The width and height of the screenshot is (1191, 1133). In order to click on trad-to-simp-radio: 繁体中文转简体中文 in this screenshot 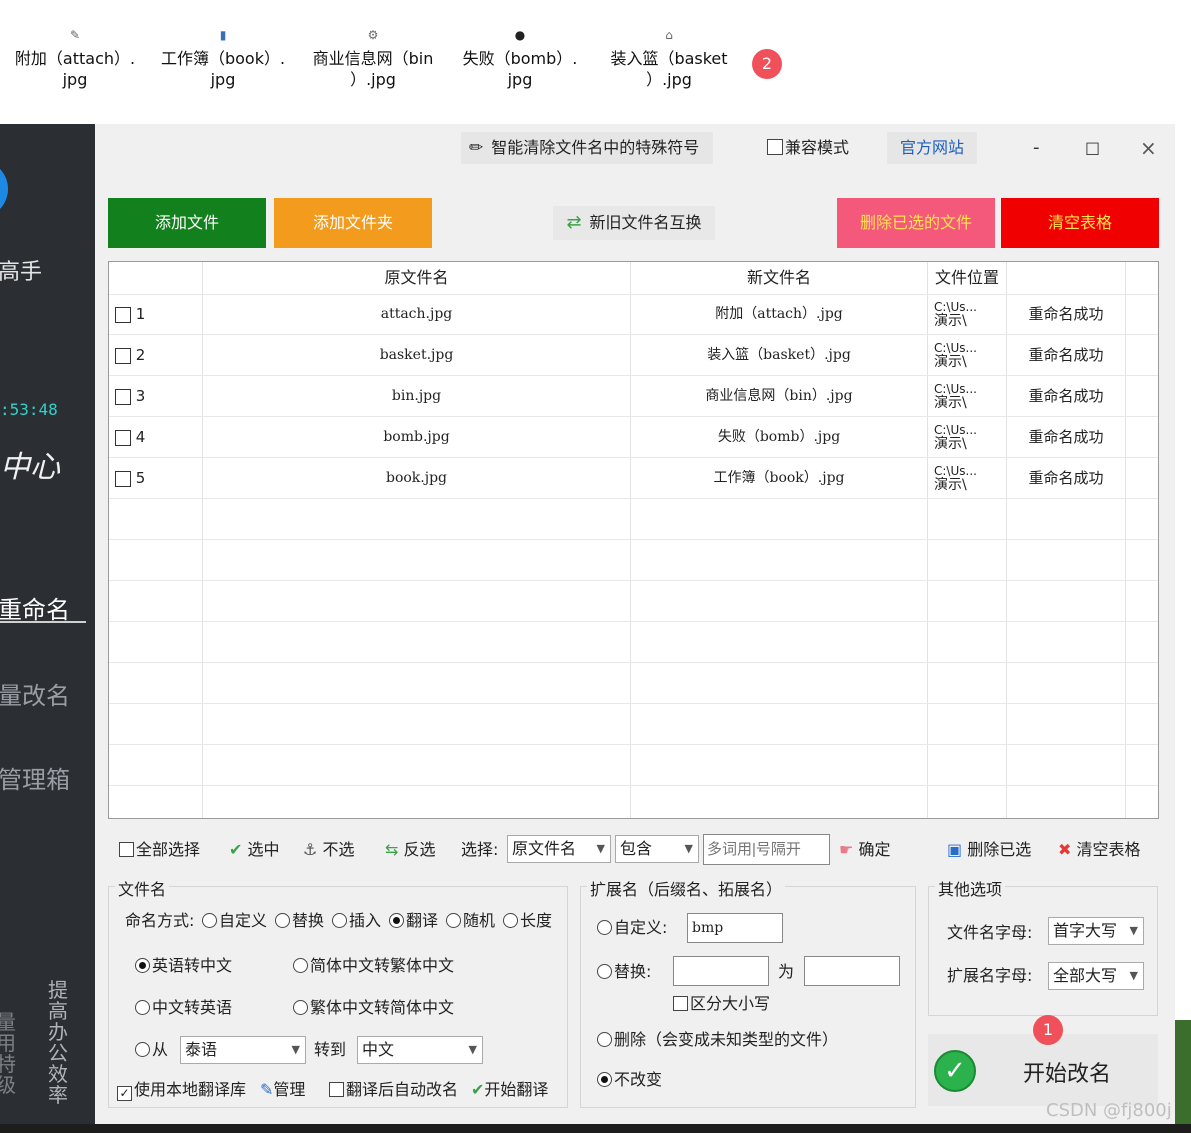, I will do `click(373, 1008)`.